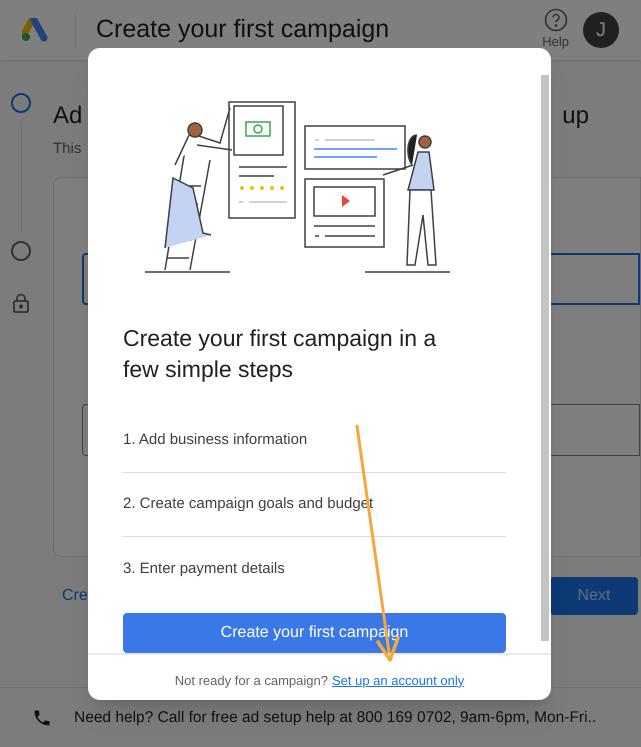 This screenshot has height=747, width=641. Describe the element at coordinates (251, 681) in the screenshot. I see `dialog-footer-text: Not ready for a campaign?` at that location.